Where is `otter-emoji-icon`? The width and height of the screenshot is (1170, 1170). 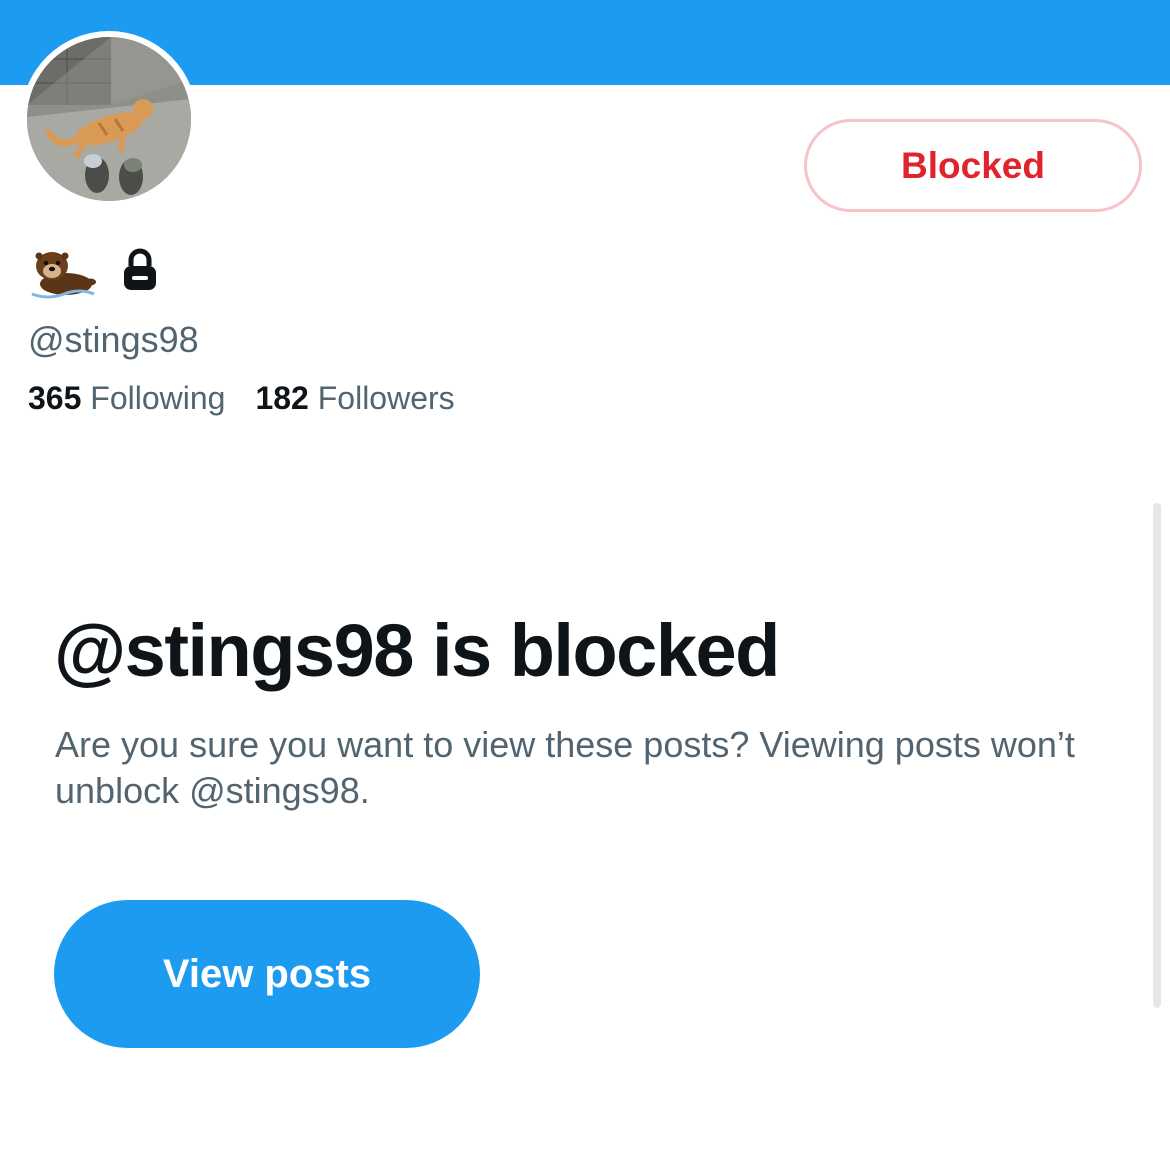
otter-emoji-icon is located at coordinates (63, 275).